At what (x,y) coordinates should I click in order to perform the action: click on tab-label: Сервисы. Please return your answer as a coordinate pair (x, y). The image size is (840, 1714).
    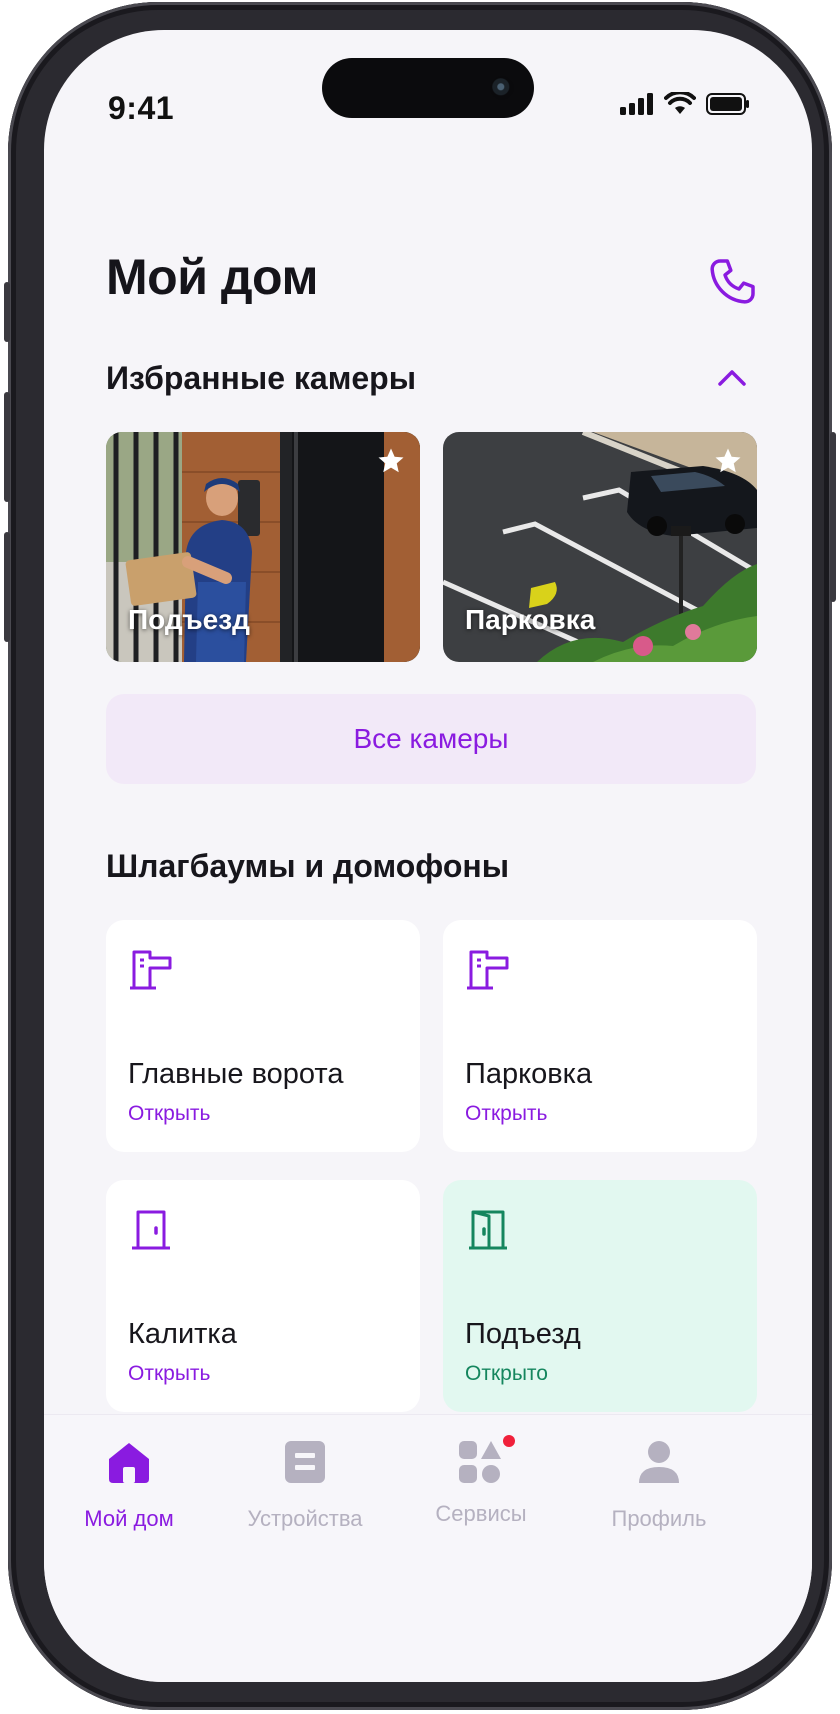
    Looking at the image, I should click on (481, 1513).